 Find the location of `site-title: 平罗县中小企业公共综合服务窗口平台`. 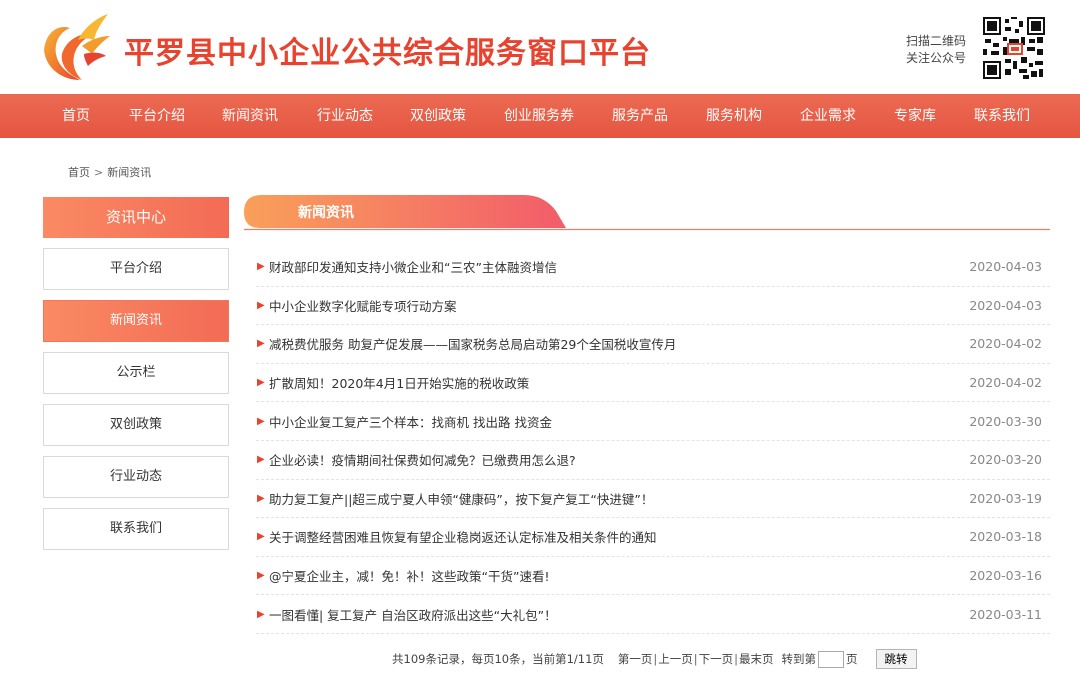

site-title: 平罗县中小企业公共综合服务窗口平台 is located at coordinates (387, 53).